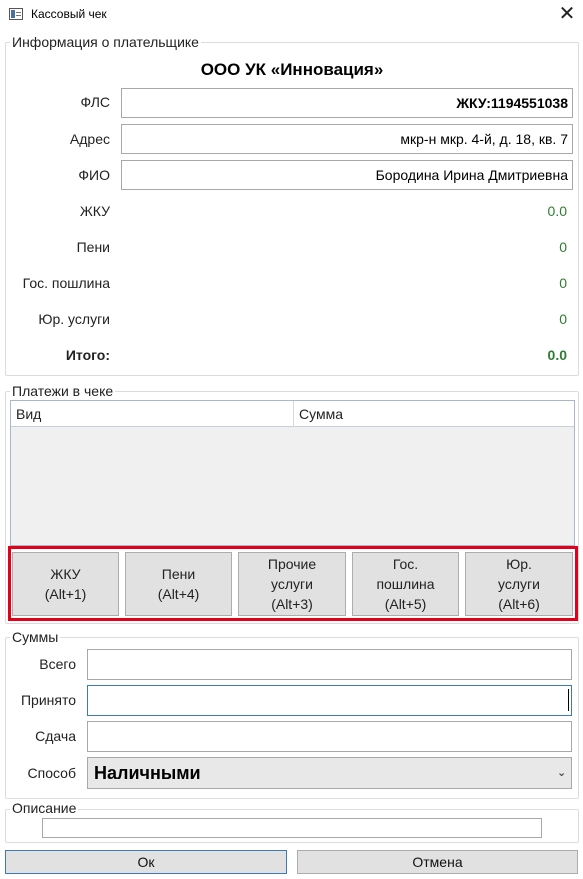 The height and width of the screenshot is (879, 583). Describe the element at coordinates (562, 773) in the screenshot. I see `chevron-down-icon: ⌄` at that location.